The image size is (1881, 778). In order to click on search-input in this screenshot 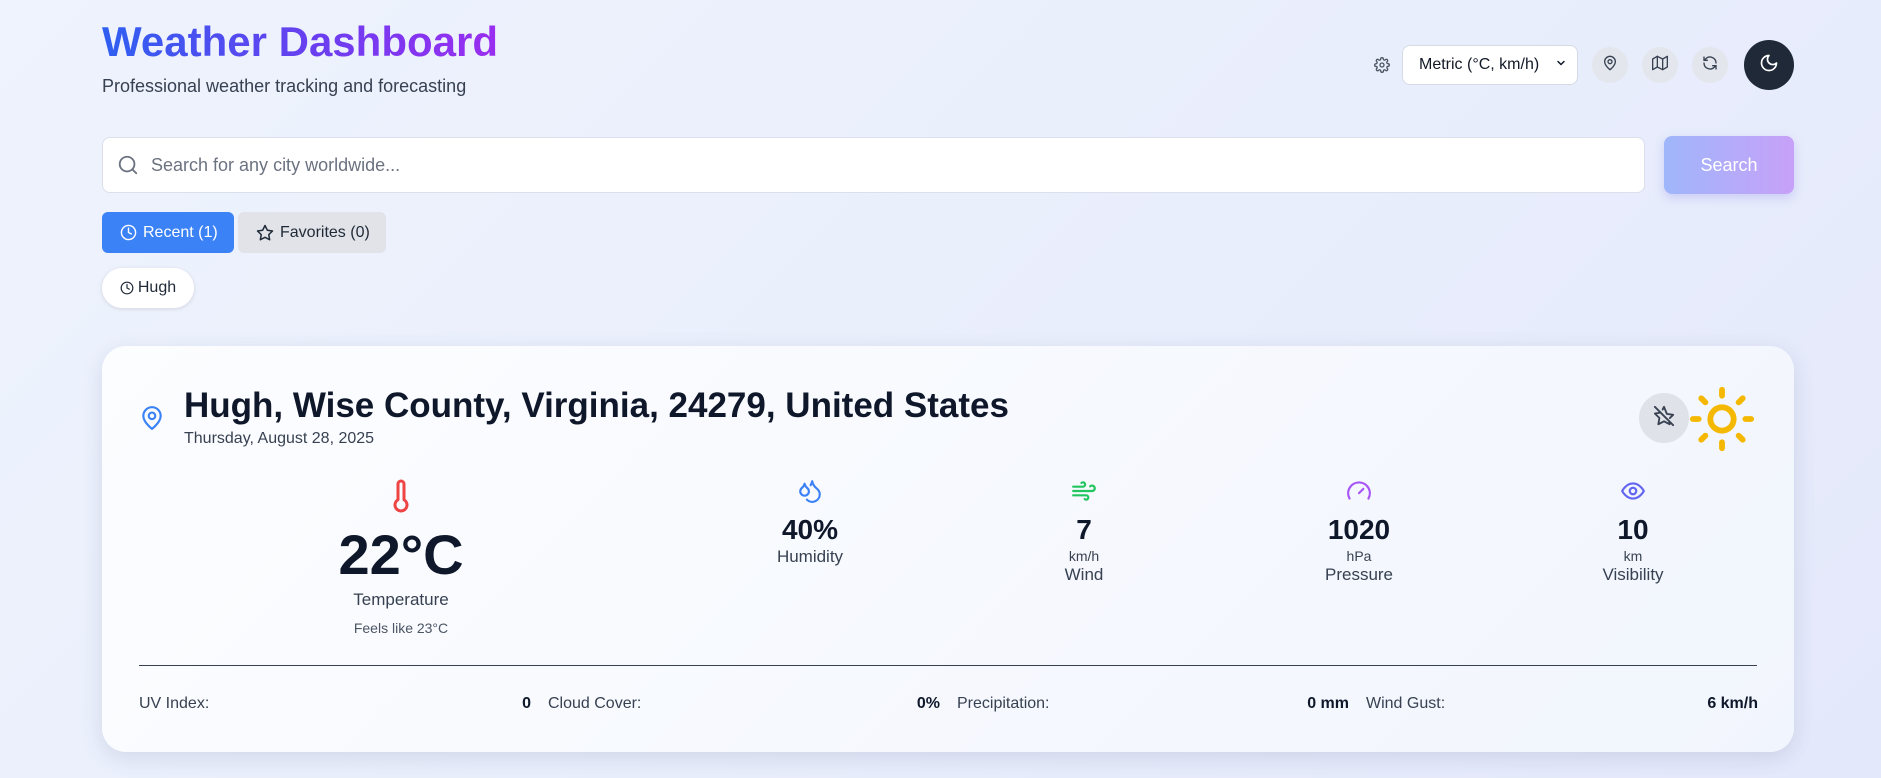, I will do `click(896, 165)`.